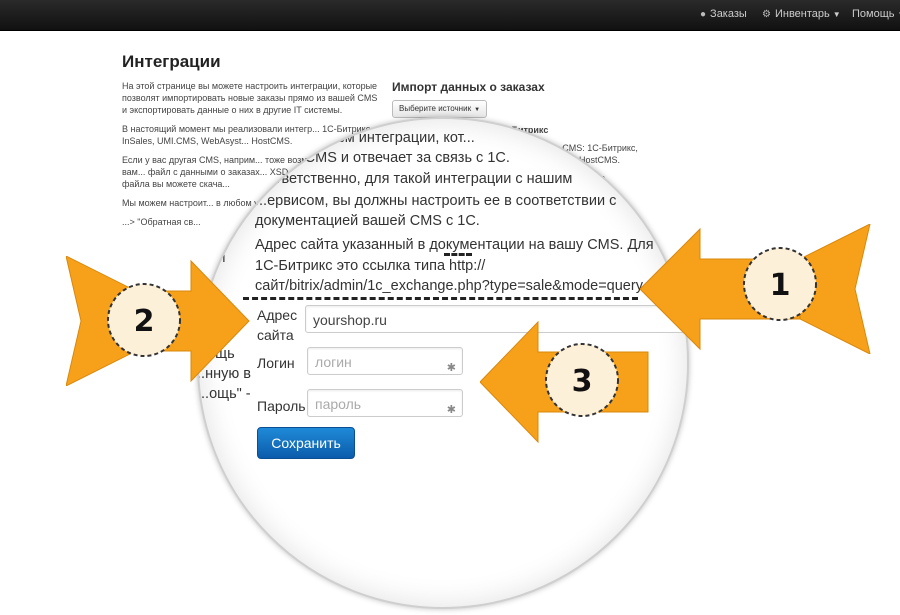 The height and width of the screenshot is (615, 900). I want to click on site-address-label: Адрес, so click(277, 315).